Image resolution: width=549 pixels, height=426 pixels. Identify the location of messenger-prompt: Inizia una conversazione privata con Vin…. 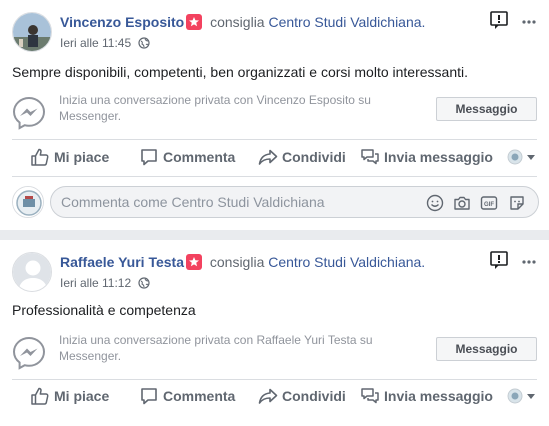
(274, 114).